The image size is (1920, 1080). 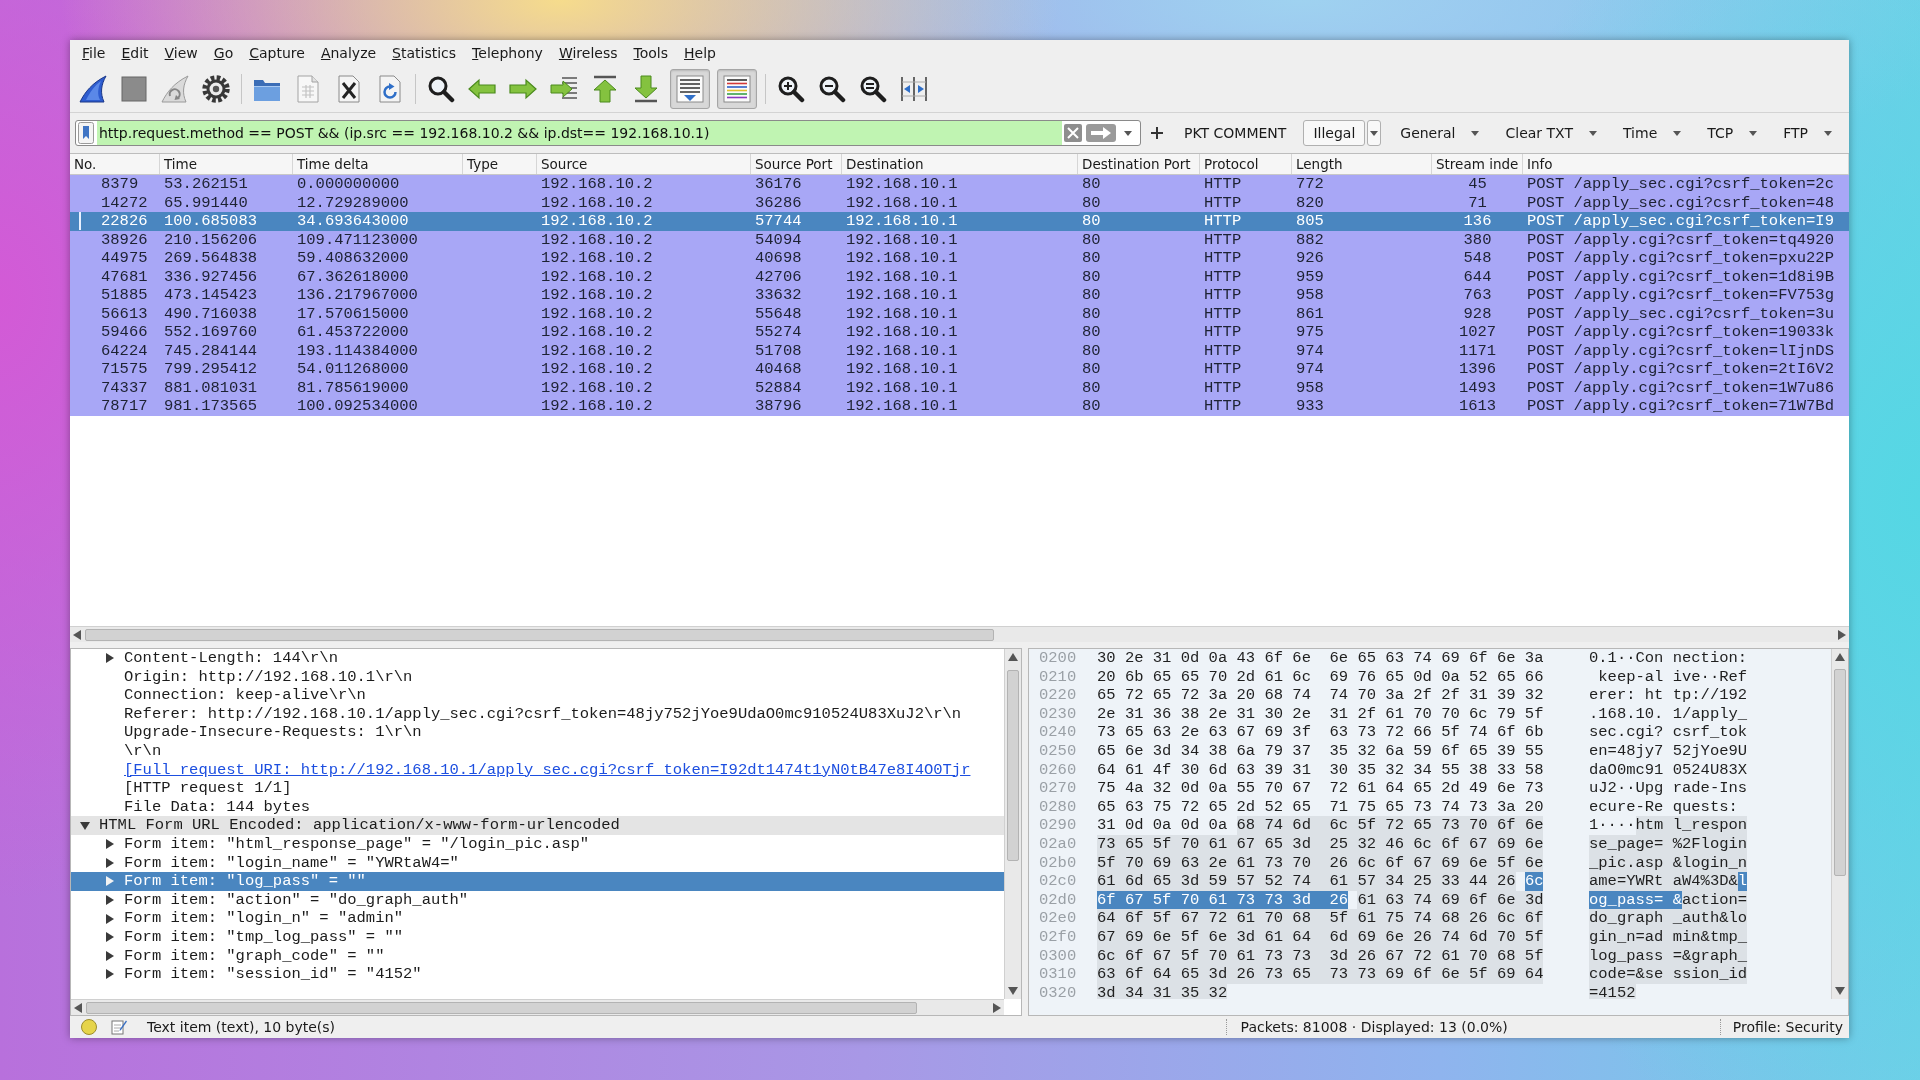 I want to click on packet-row: 59466 552.169760 61.453722000 192.168.10.2 55274 192.168.10.1 80 HTTP 975 1027 POST /apply.cgi?csrf_token=19033k, so click(x=959, y=332).